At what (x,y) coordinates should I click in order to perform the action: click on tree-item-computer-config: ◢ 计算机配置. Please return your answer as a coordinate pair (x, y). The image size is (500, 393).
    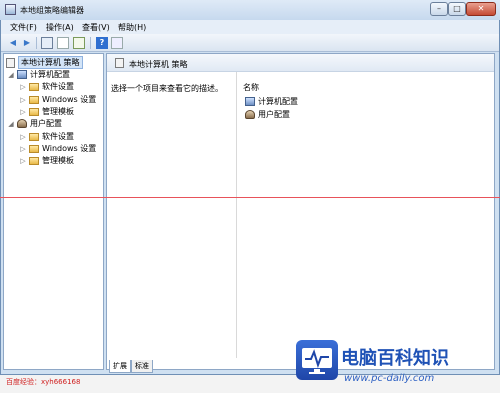
    Looking at the image, I should click on (39, 74).